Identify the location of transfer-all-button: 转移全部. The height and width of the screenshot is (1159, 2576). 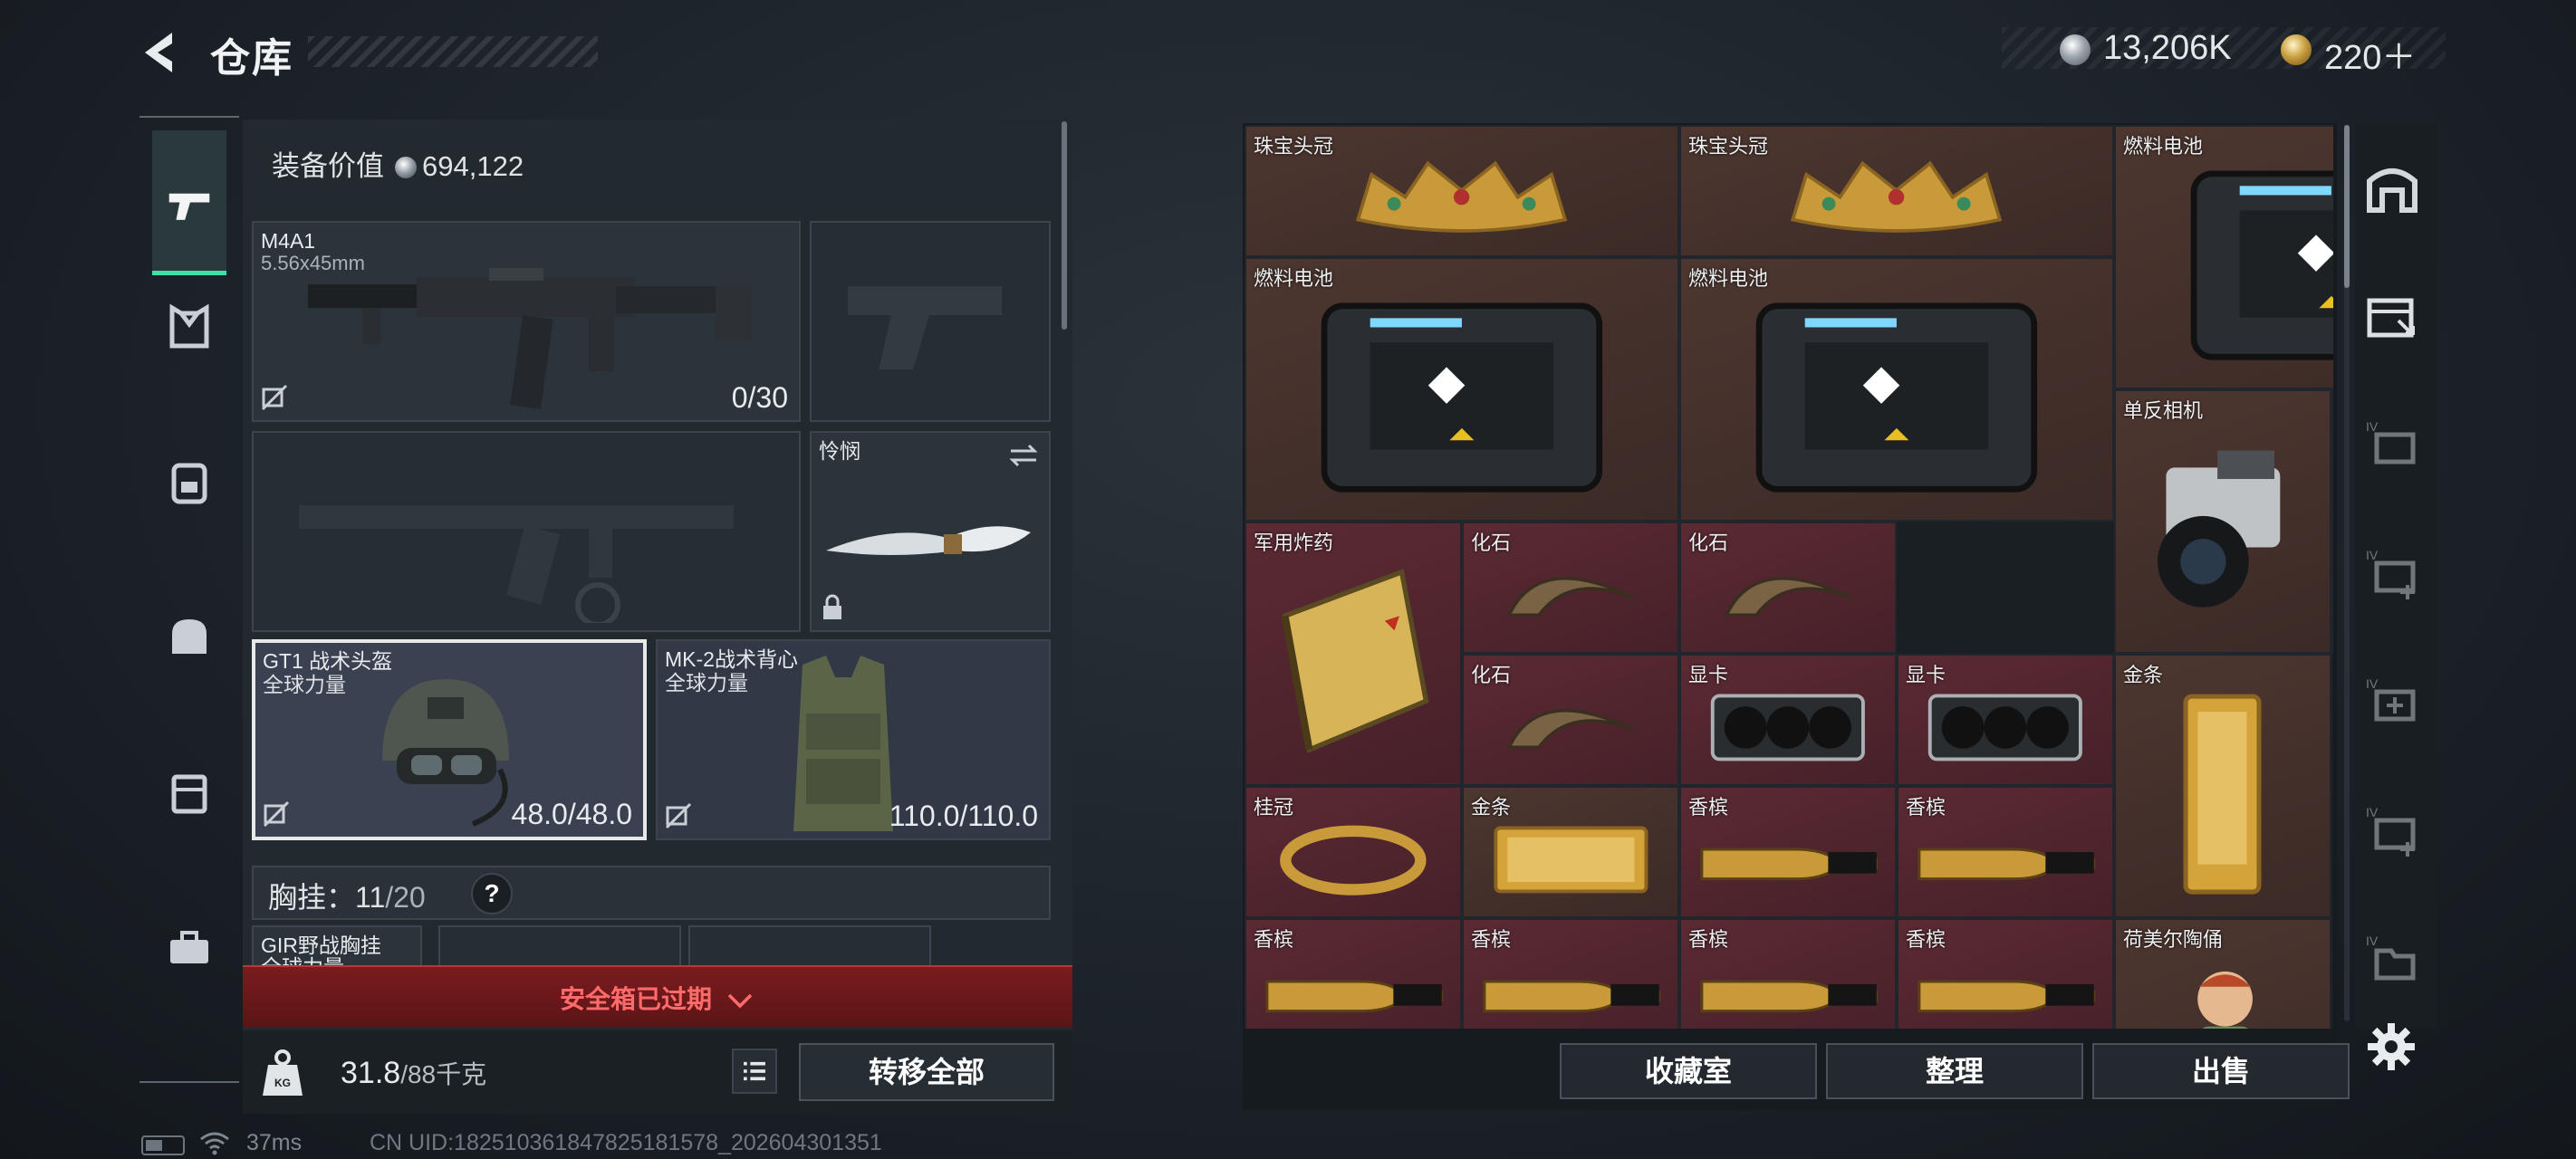
(926, 1072).